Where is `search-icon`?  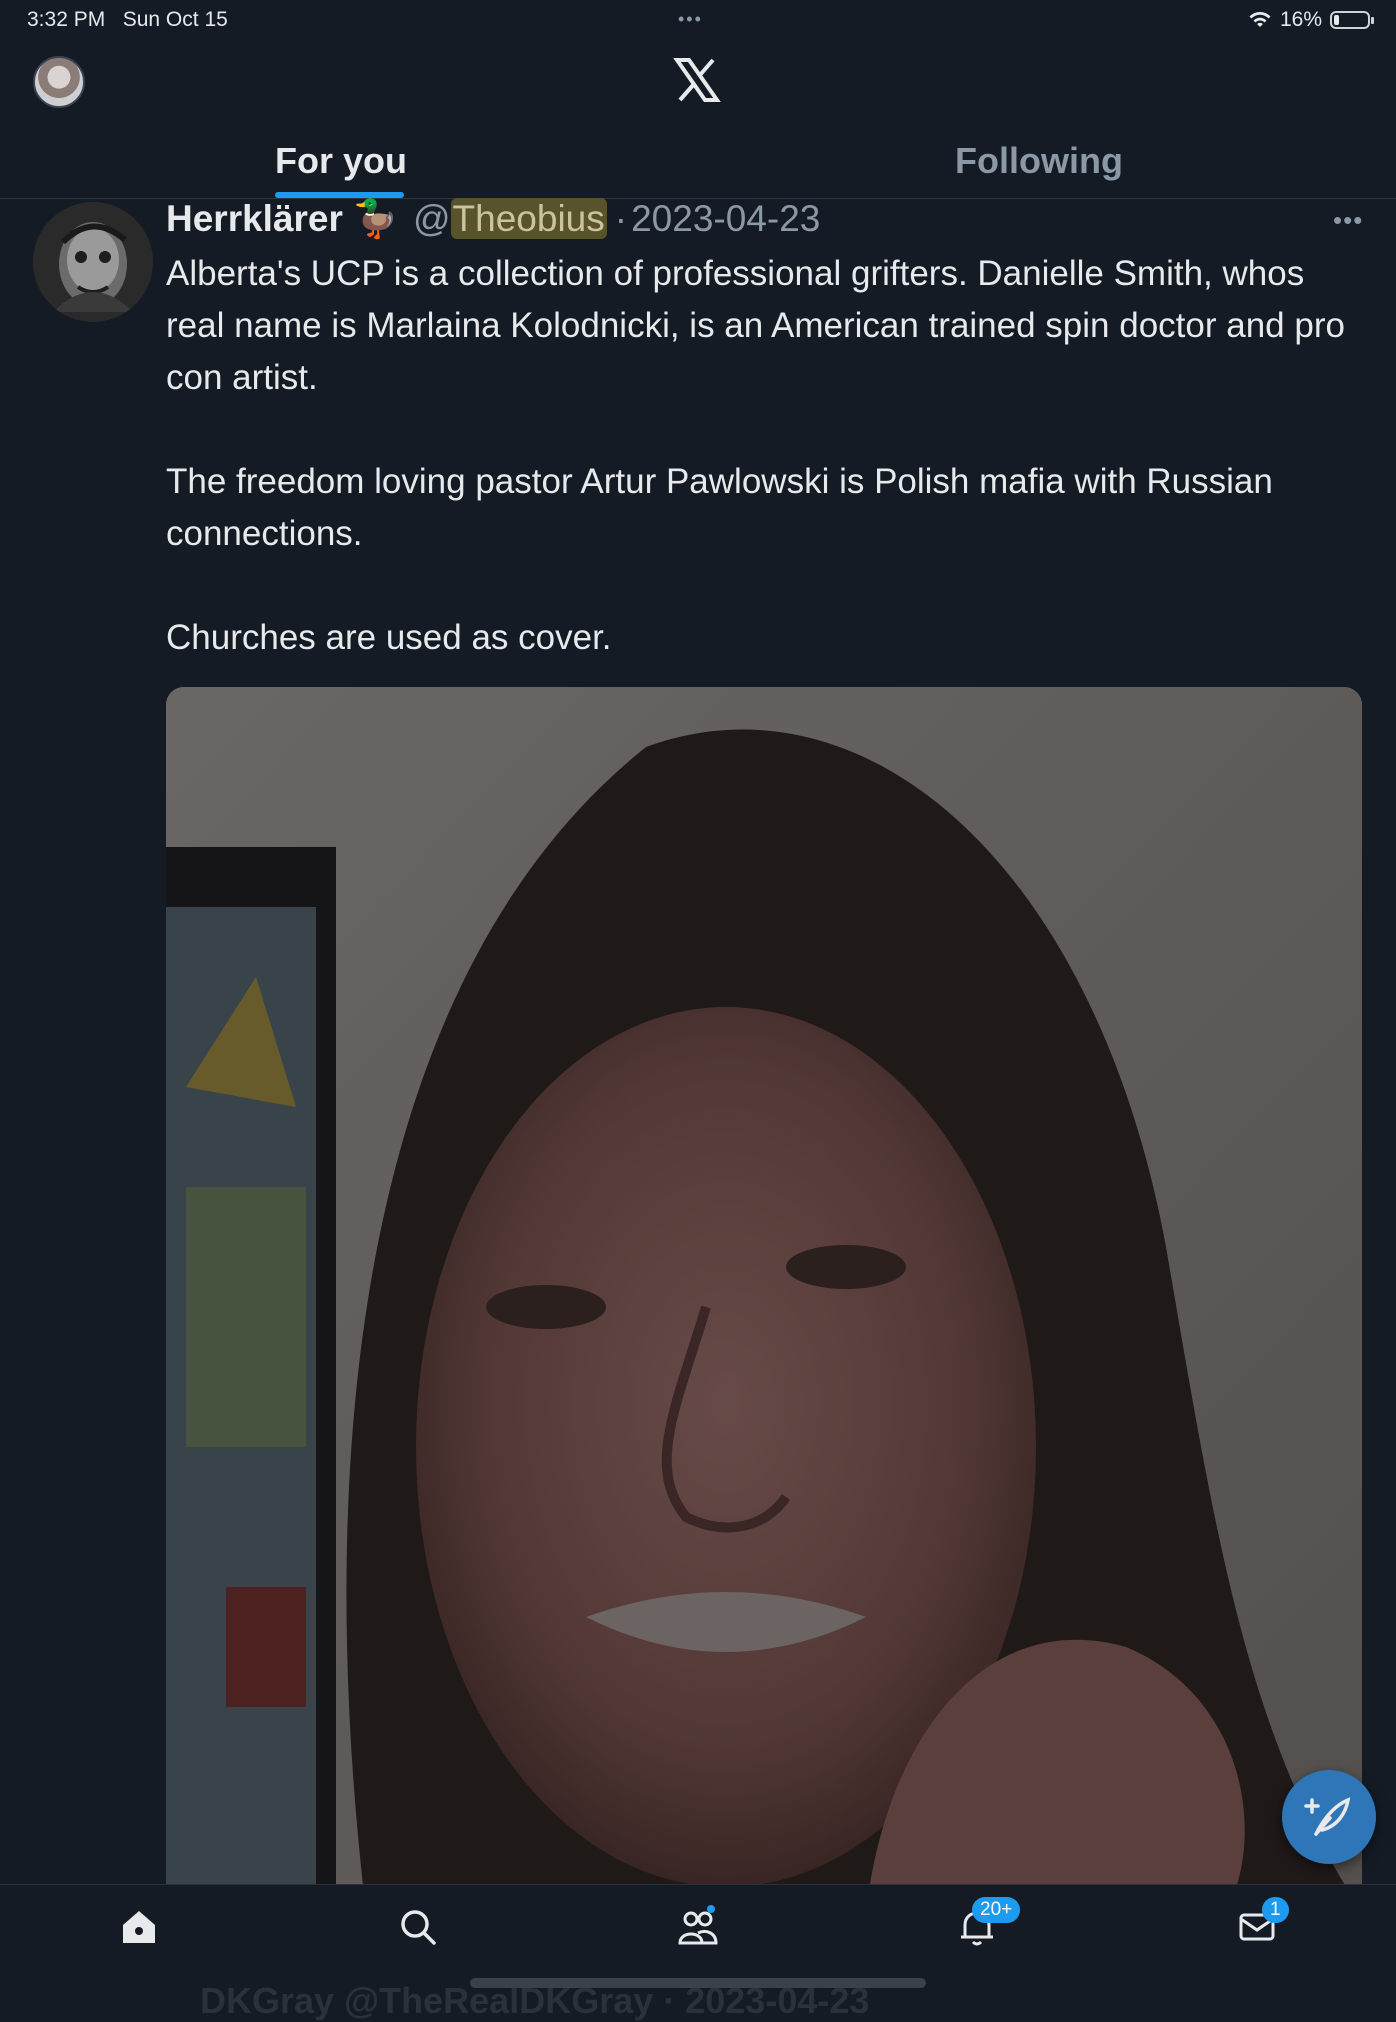
search-icon is located at coordinates (418, 1927).